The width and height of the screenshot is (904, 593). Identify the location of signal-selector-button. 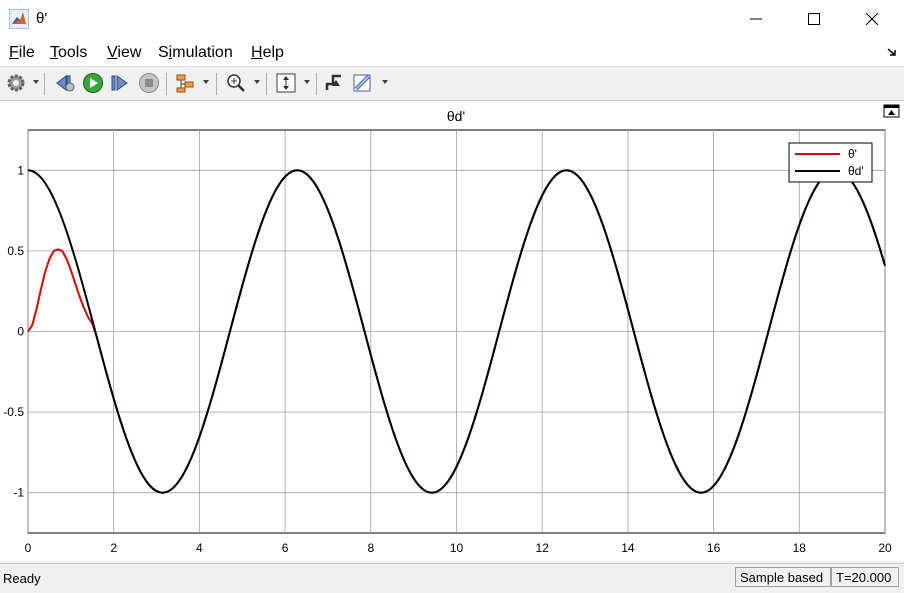
(186, 83).